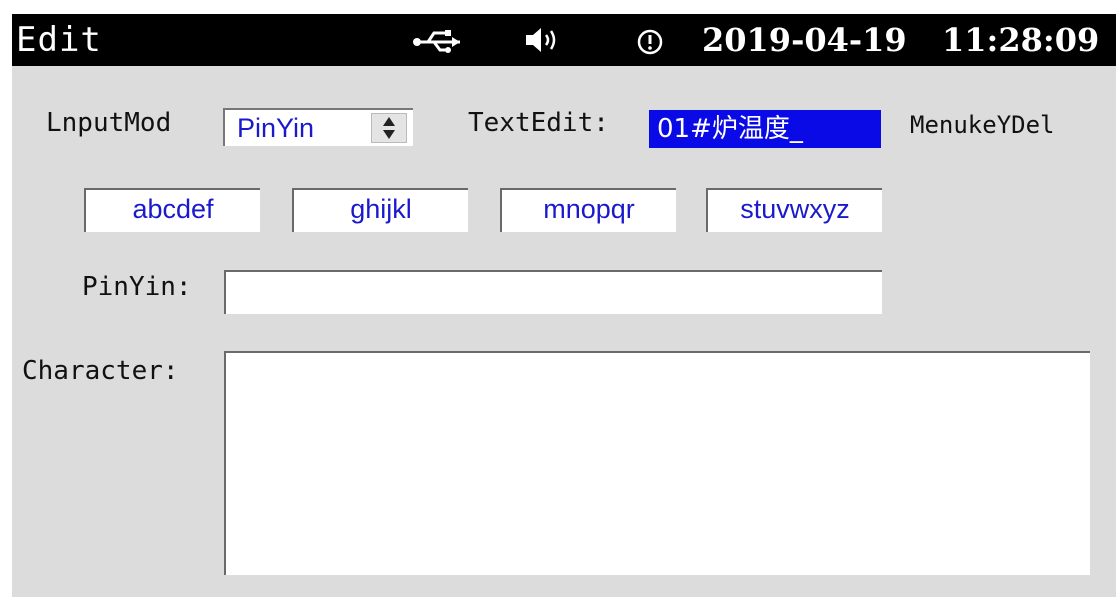 The width and height of the screenshot is (1118, 597). I want to click on speaker-icon, so click(541, 40).